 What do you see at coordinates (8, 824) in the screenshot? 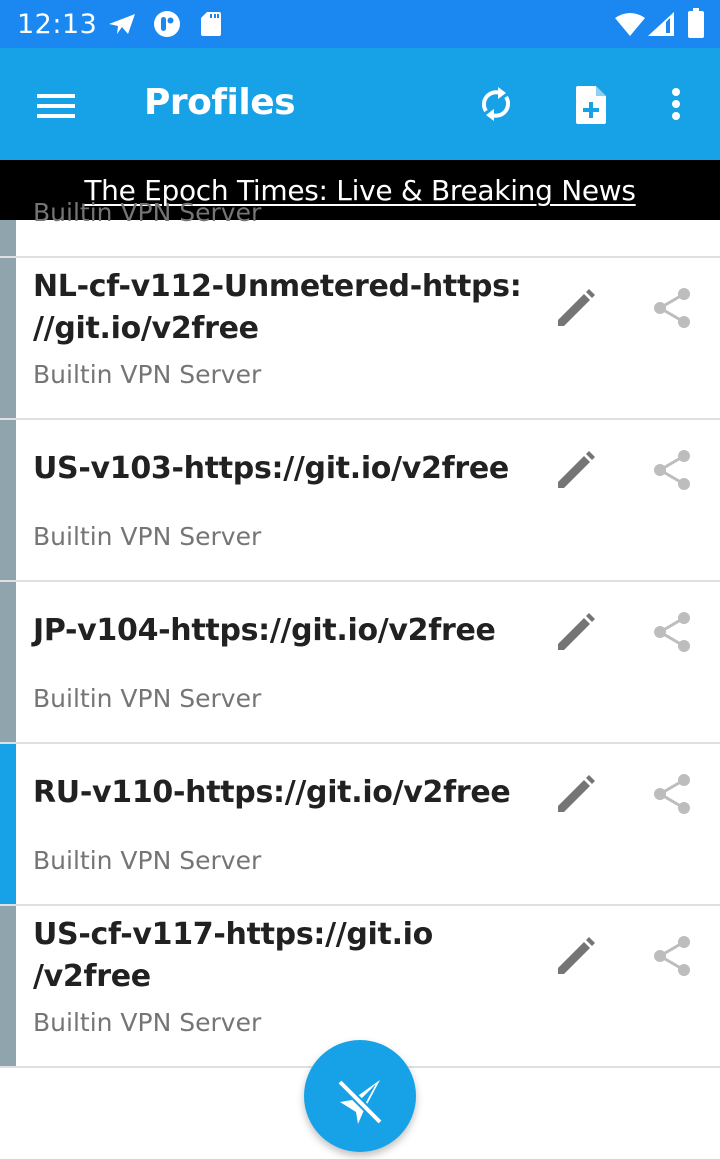
I see `selection-indicator-active` at bounding box center [8, 824].